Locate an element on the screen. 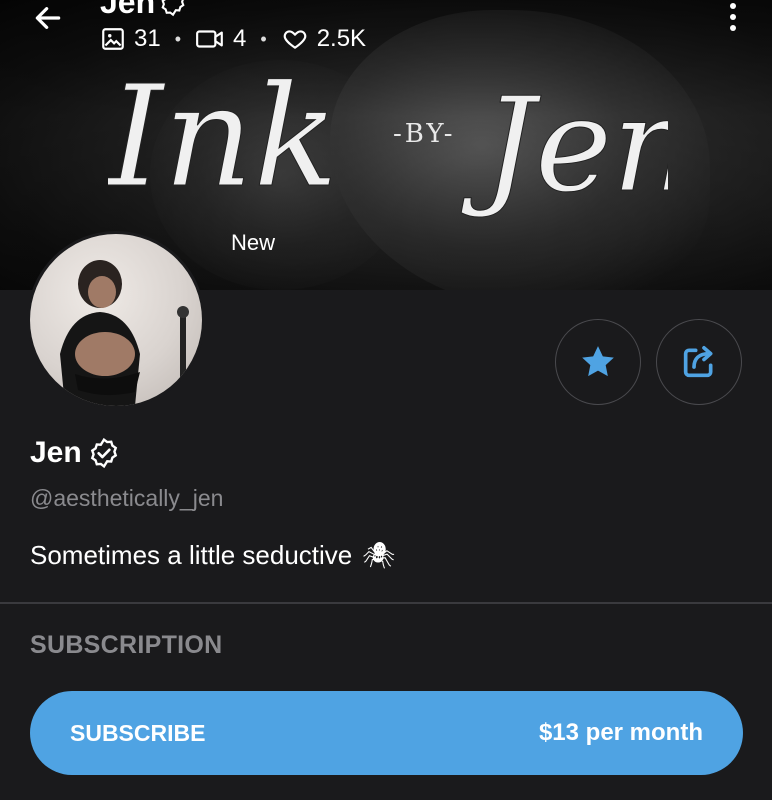 This screenshot has height=800, width=772. video-icon is located at coordinates (209, 39).